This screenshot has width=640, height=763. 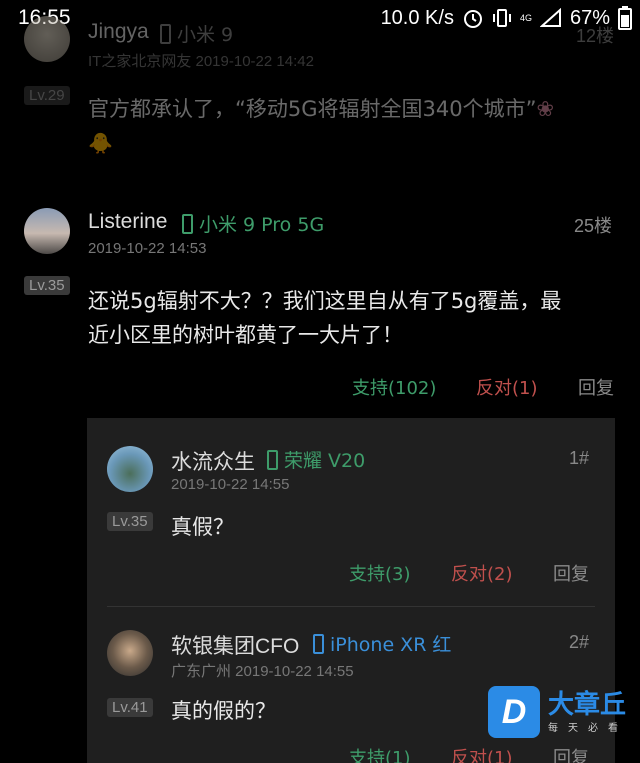 What do you see at coordinates (391, 645) in the screenshot?
I see `device-name: iPhone XR 红` at bounding box center [391, 645].